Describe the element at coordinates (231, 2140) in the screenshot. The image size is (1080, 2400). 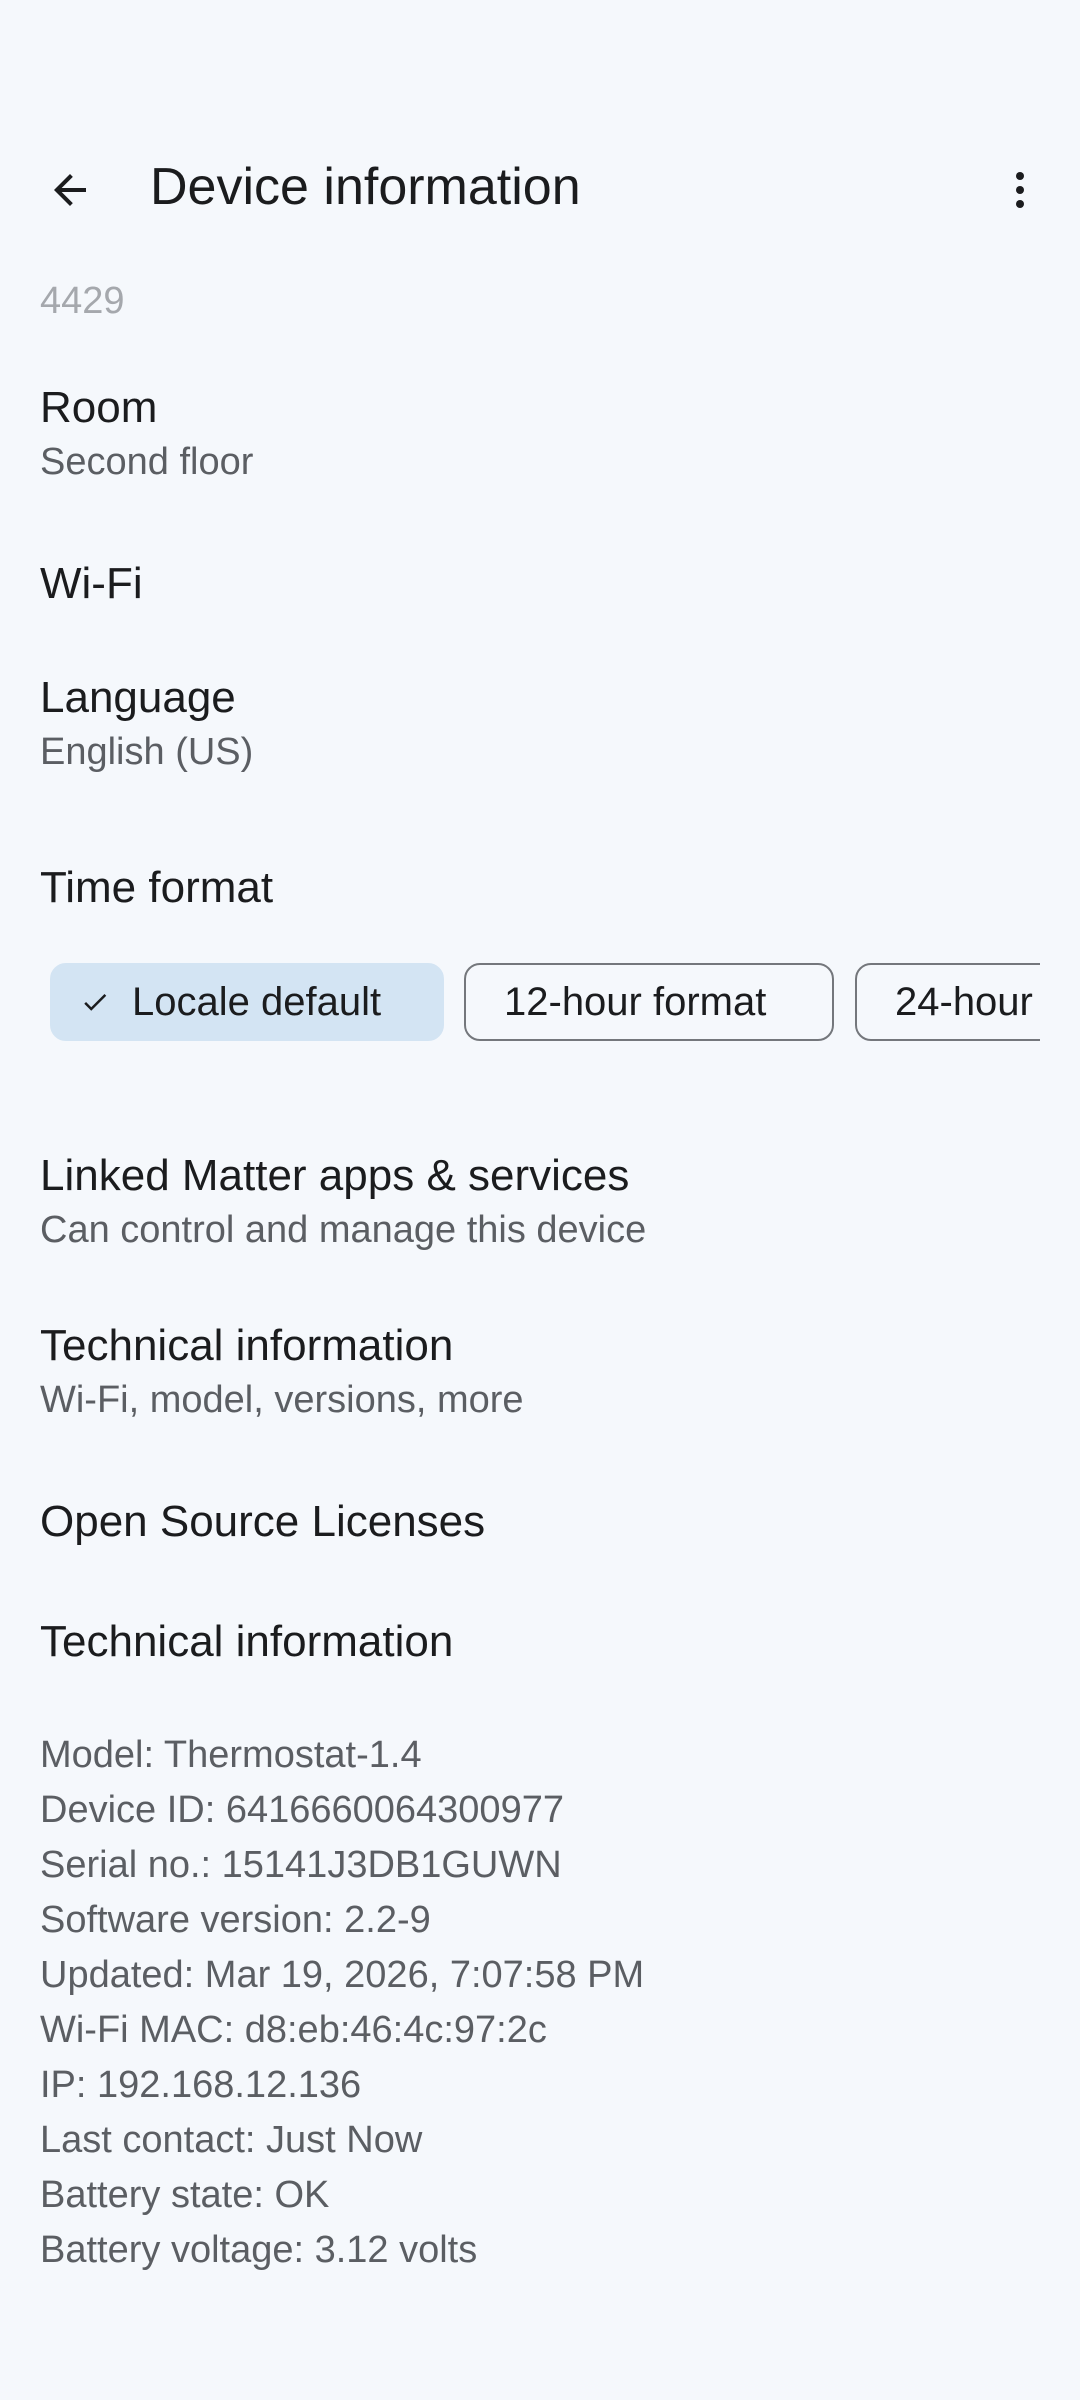
I see `last-contact-text: Last contact: Just Now` at that location.